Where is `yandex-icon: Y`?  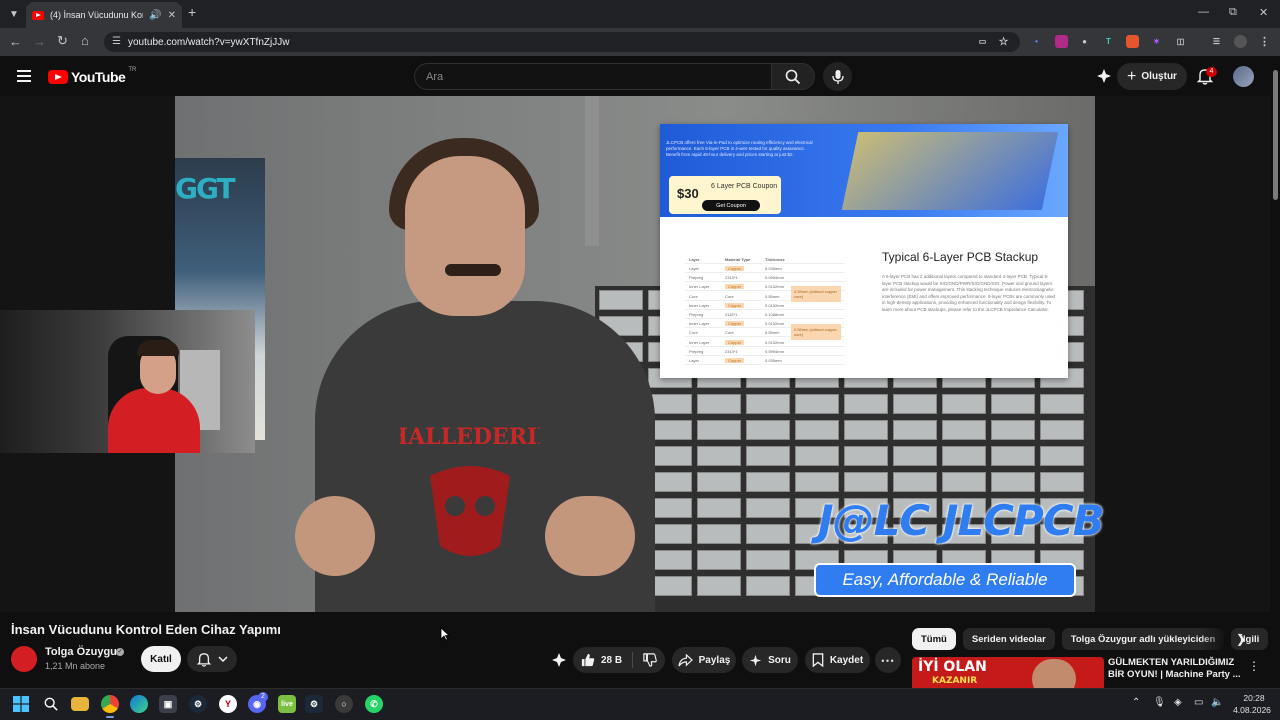
yandex-icon: Y is located at coordinates (228, 704).